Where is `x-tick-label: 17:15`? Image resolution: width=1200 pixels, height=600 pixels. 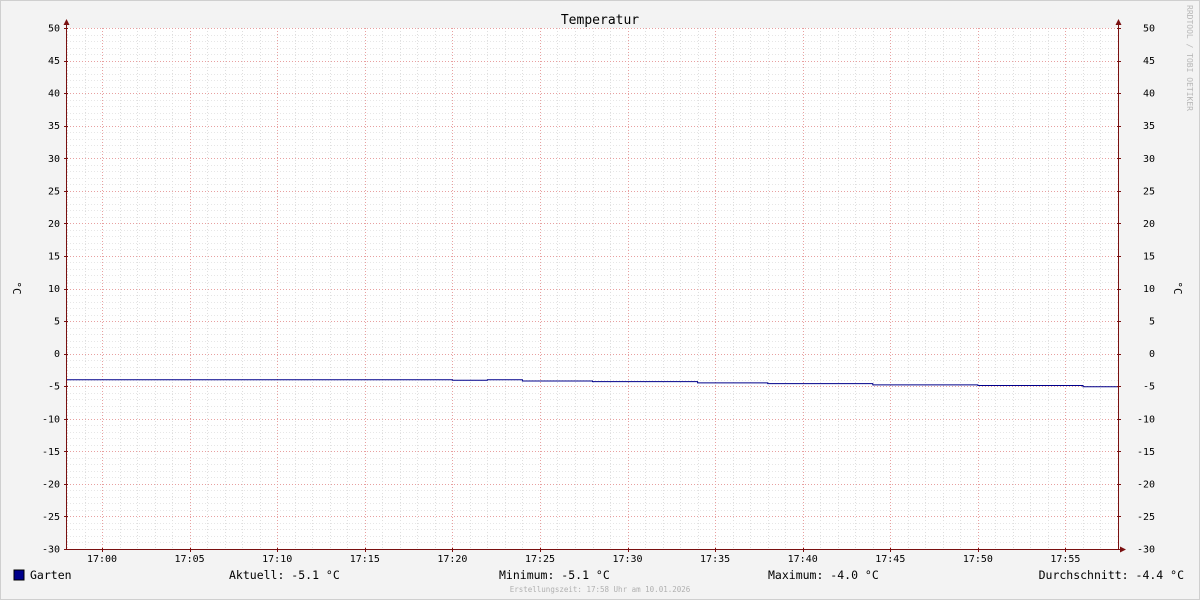
x-tick-label: 17:15 is located at coordinates (365, 559).